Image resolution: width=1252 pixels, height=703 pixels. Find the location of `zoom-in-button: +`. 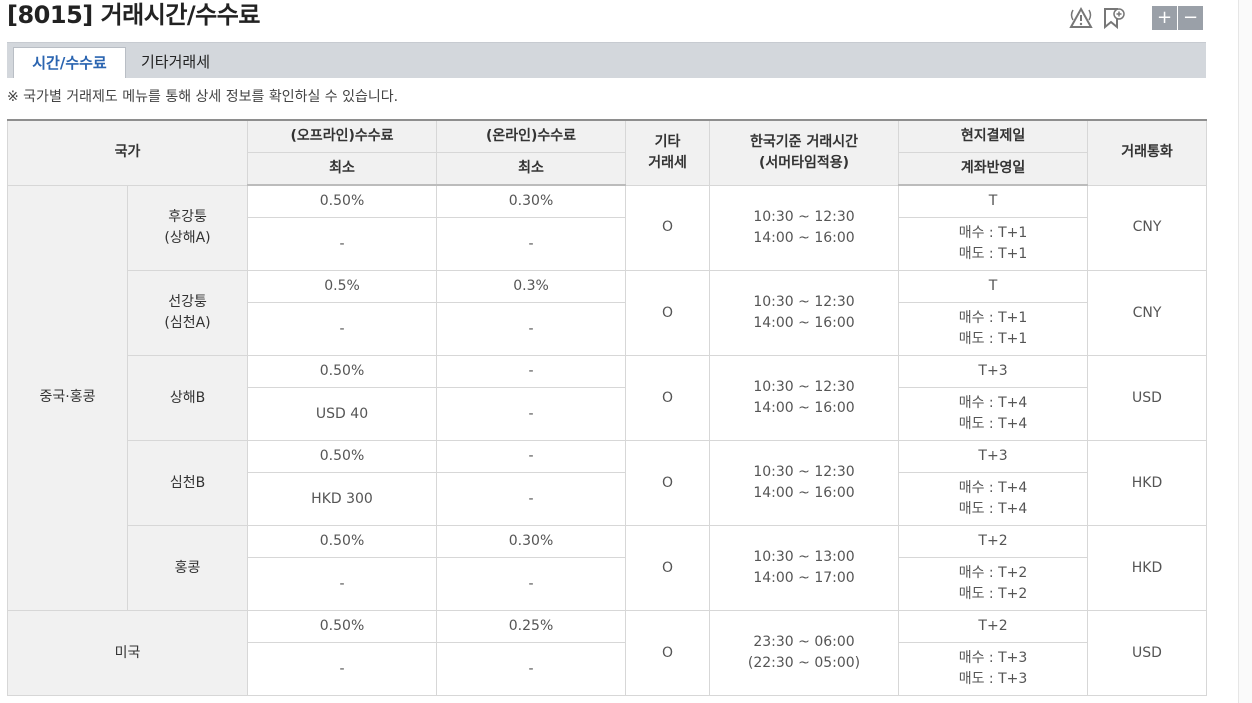

zoom-in-button: + is located at coordinates (1164, 18).